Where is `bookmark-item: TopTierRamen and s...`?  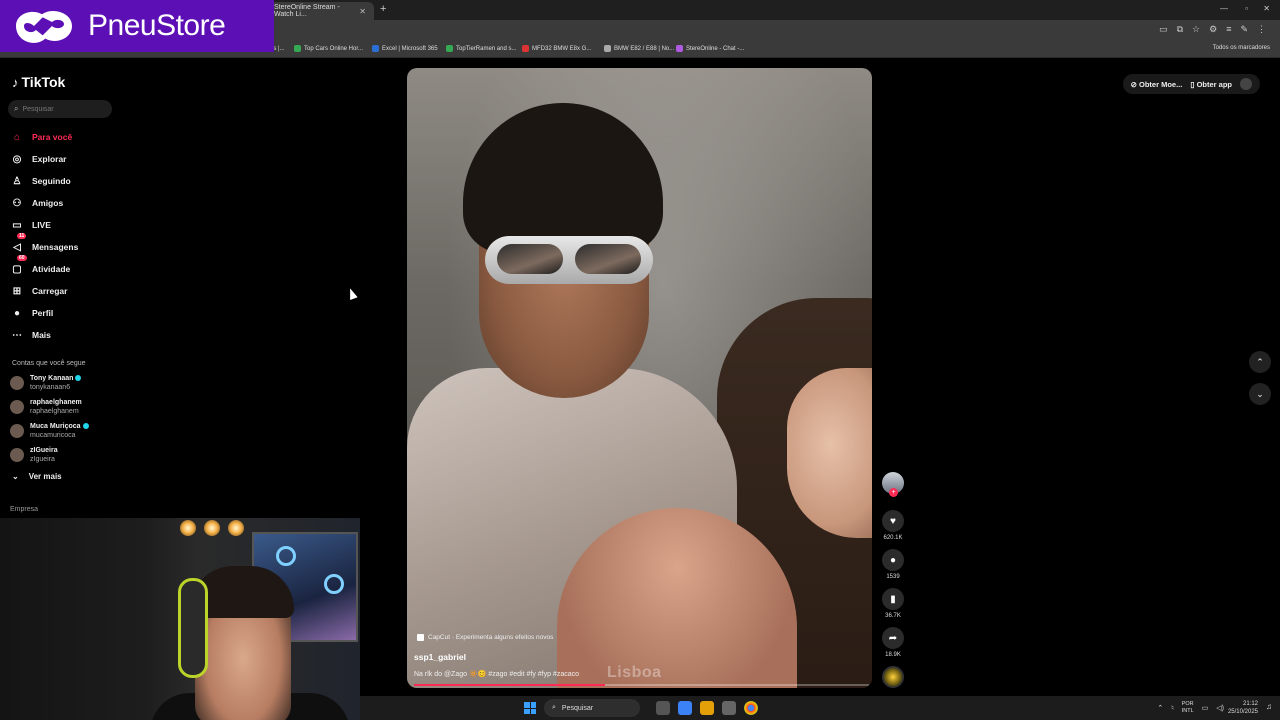 bookmark-item: TopTierRamen and s... is located at coordinates (481, 48).